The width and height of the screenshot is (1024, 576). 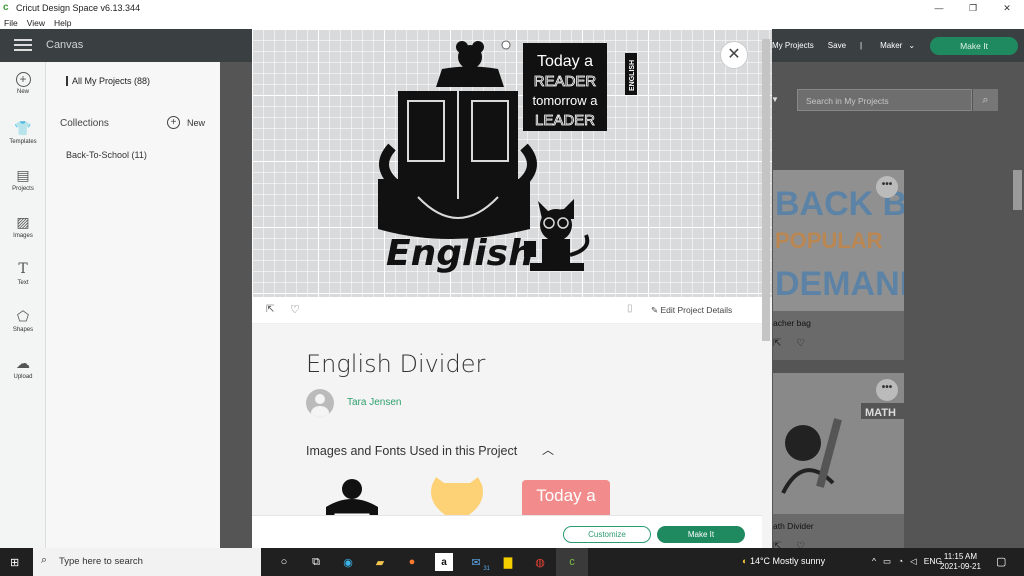 What do you see at coordinates (320, 403) in the screenshot?
I see `avatar` at bounding box center [320, 403].